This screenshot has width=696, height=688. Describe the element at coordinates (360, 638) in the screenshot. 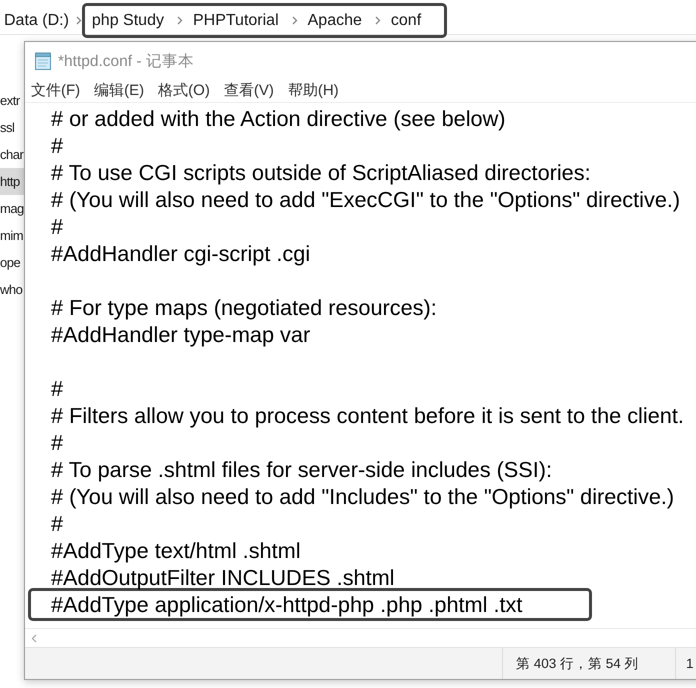

I see `horizontal-scrollbar` at that location.